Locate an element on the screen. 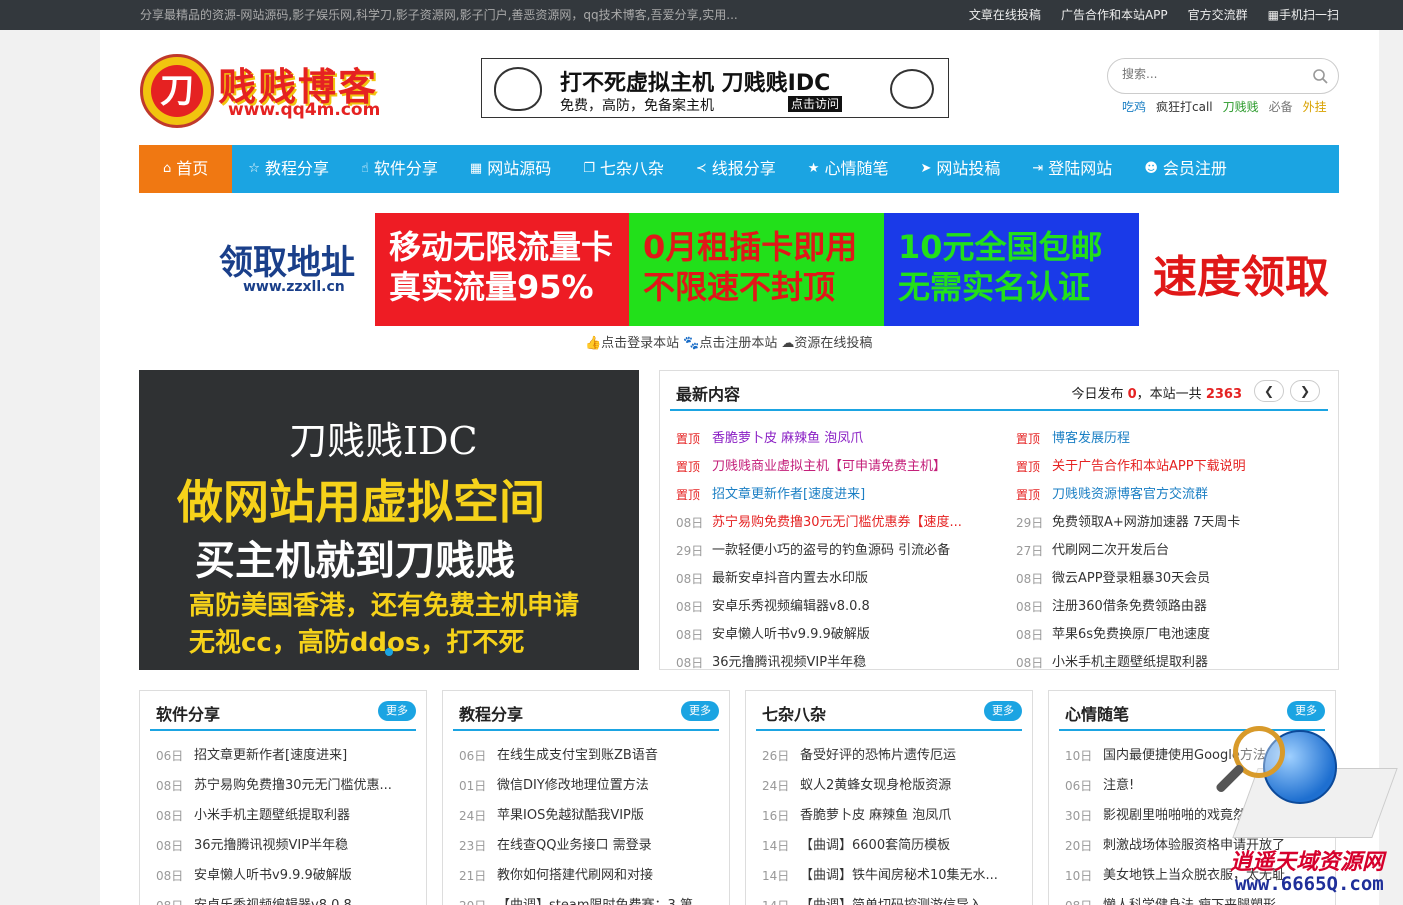 This screenshot has width=1403, height=905. item-title: 在线生成支付宝到账ZB语音 is located at coordinates (602, 756).